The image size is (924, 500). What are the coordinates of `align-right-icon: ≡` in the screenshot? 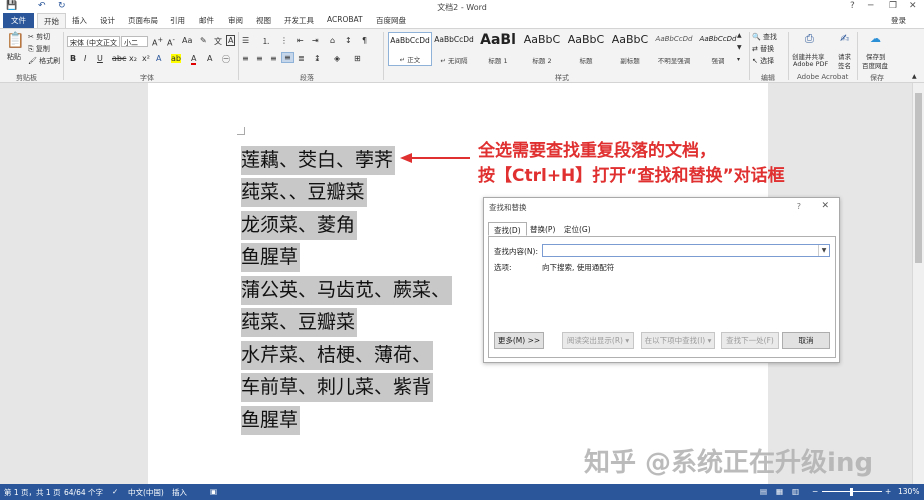 It's located at (273, 58).